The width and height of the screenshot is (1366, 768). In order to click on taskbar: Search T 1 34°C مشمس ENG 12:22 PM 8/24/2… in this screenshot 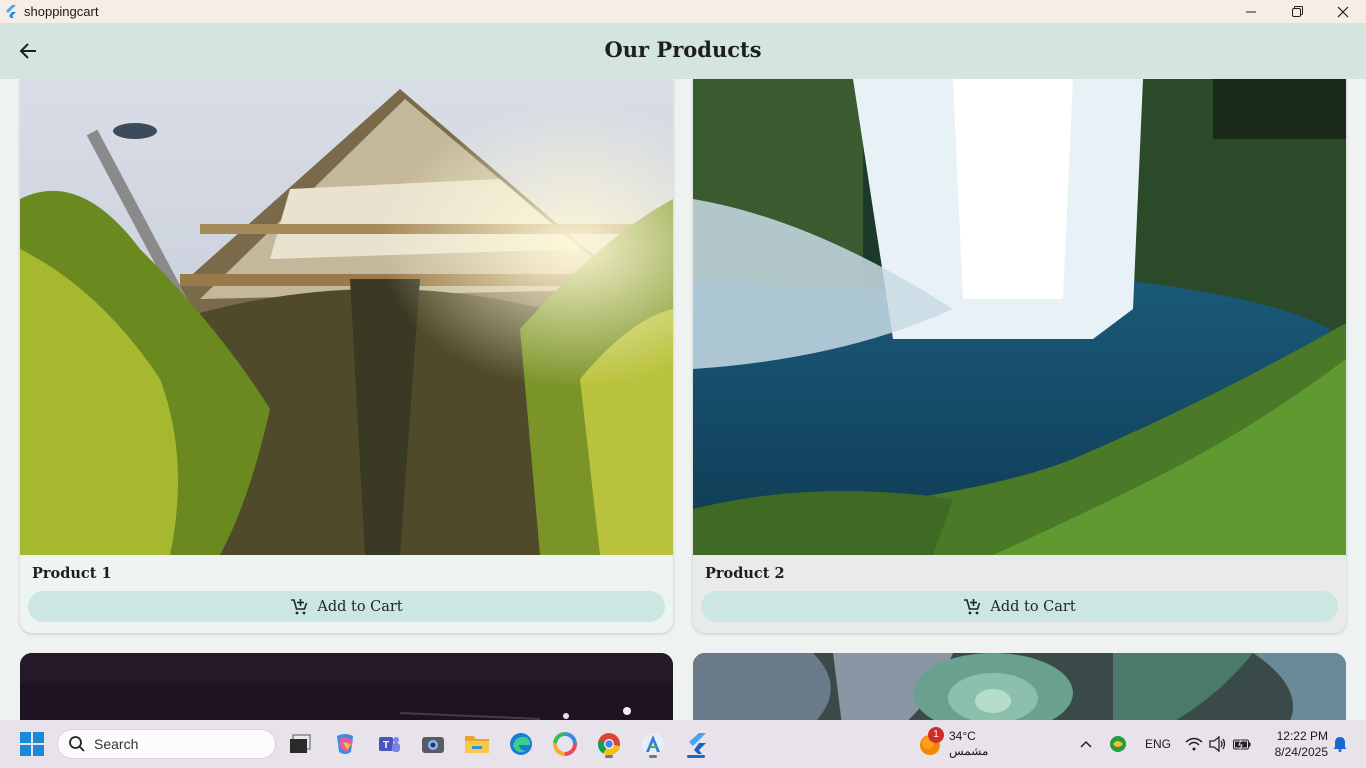, I will do `click(683, 744)`.